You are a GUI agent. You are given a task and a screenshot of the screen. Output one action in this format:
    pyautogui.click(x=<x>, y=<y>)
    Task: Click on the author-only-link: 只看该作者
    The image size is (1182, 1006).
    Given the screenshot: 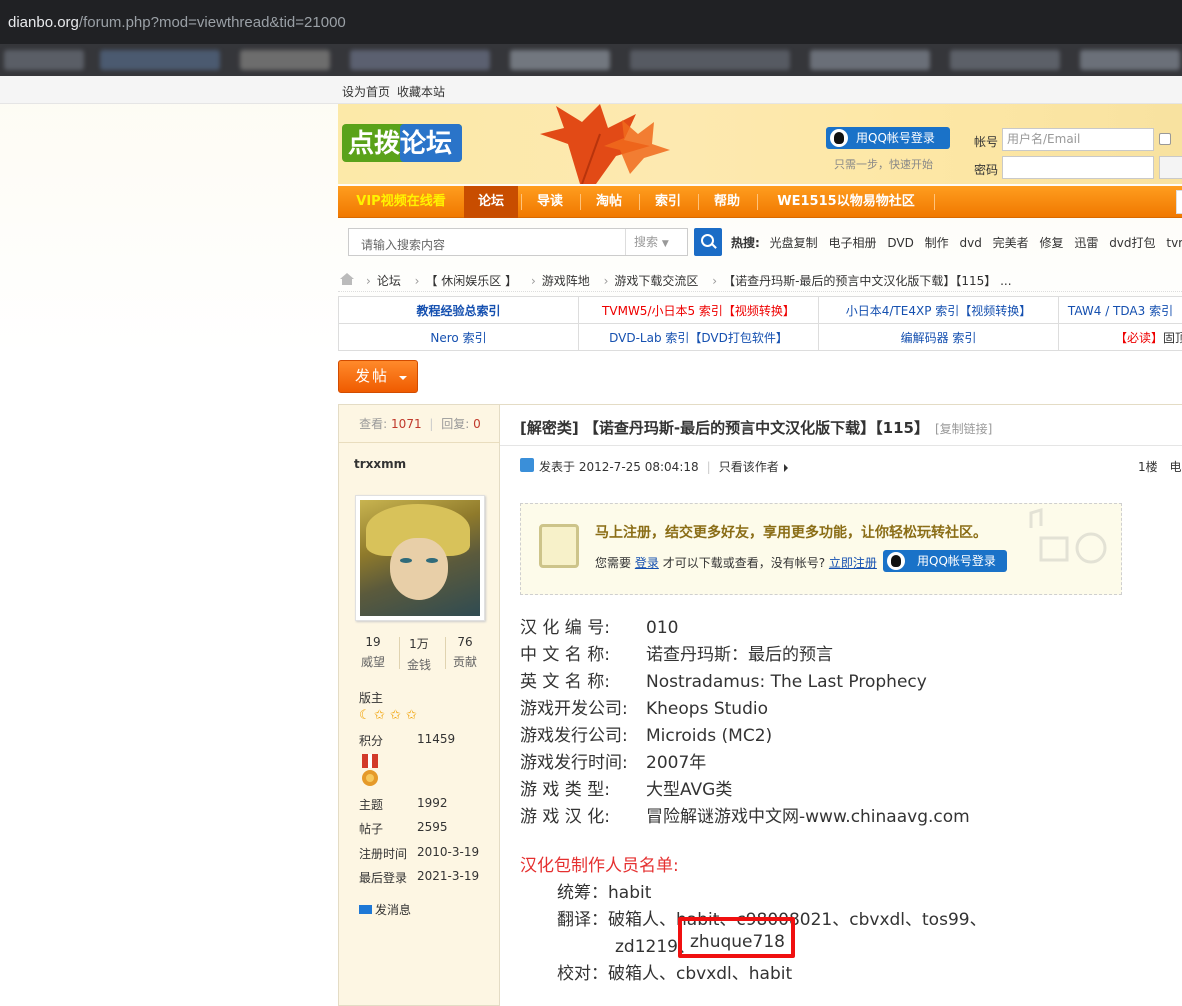 What is the action you would take?
    pyautogui.click(x=749, y=467)
    